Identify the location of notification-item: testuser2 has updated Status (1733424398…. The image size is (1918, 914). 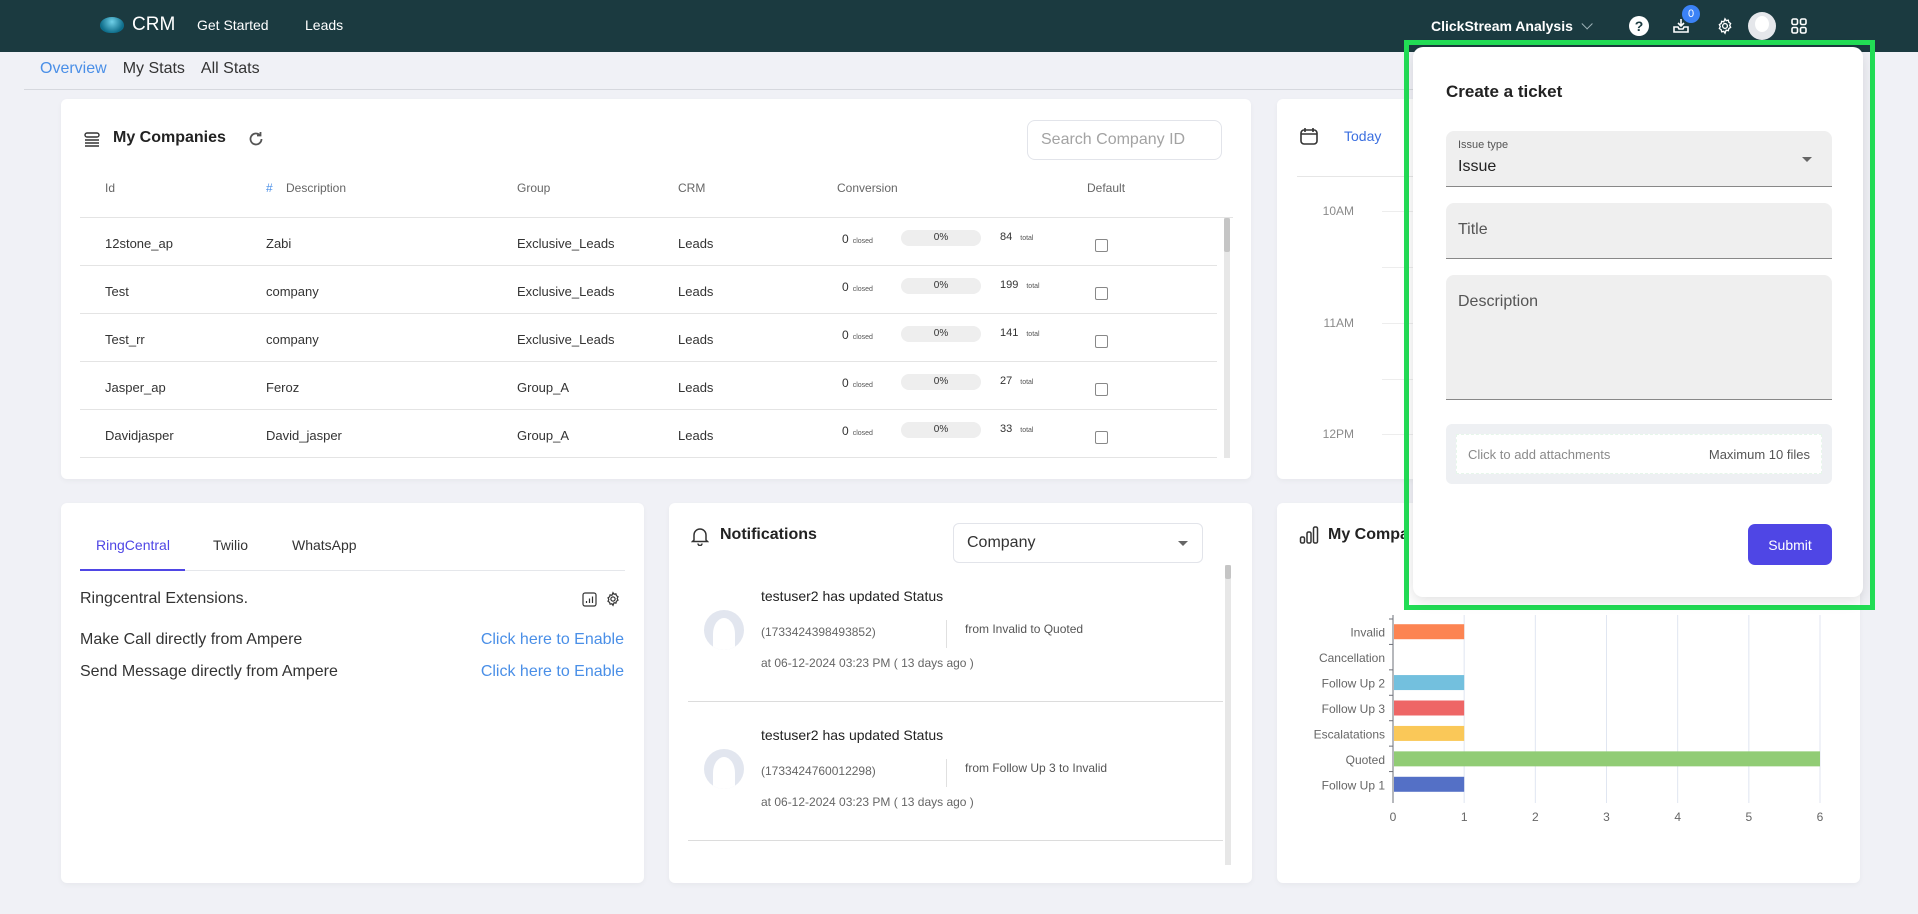
(955, 632).